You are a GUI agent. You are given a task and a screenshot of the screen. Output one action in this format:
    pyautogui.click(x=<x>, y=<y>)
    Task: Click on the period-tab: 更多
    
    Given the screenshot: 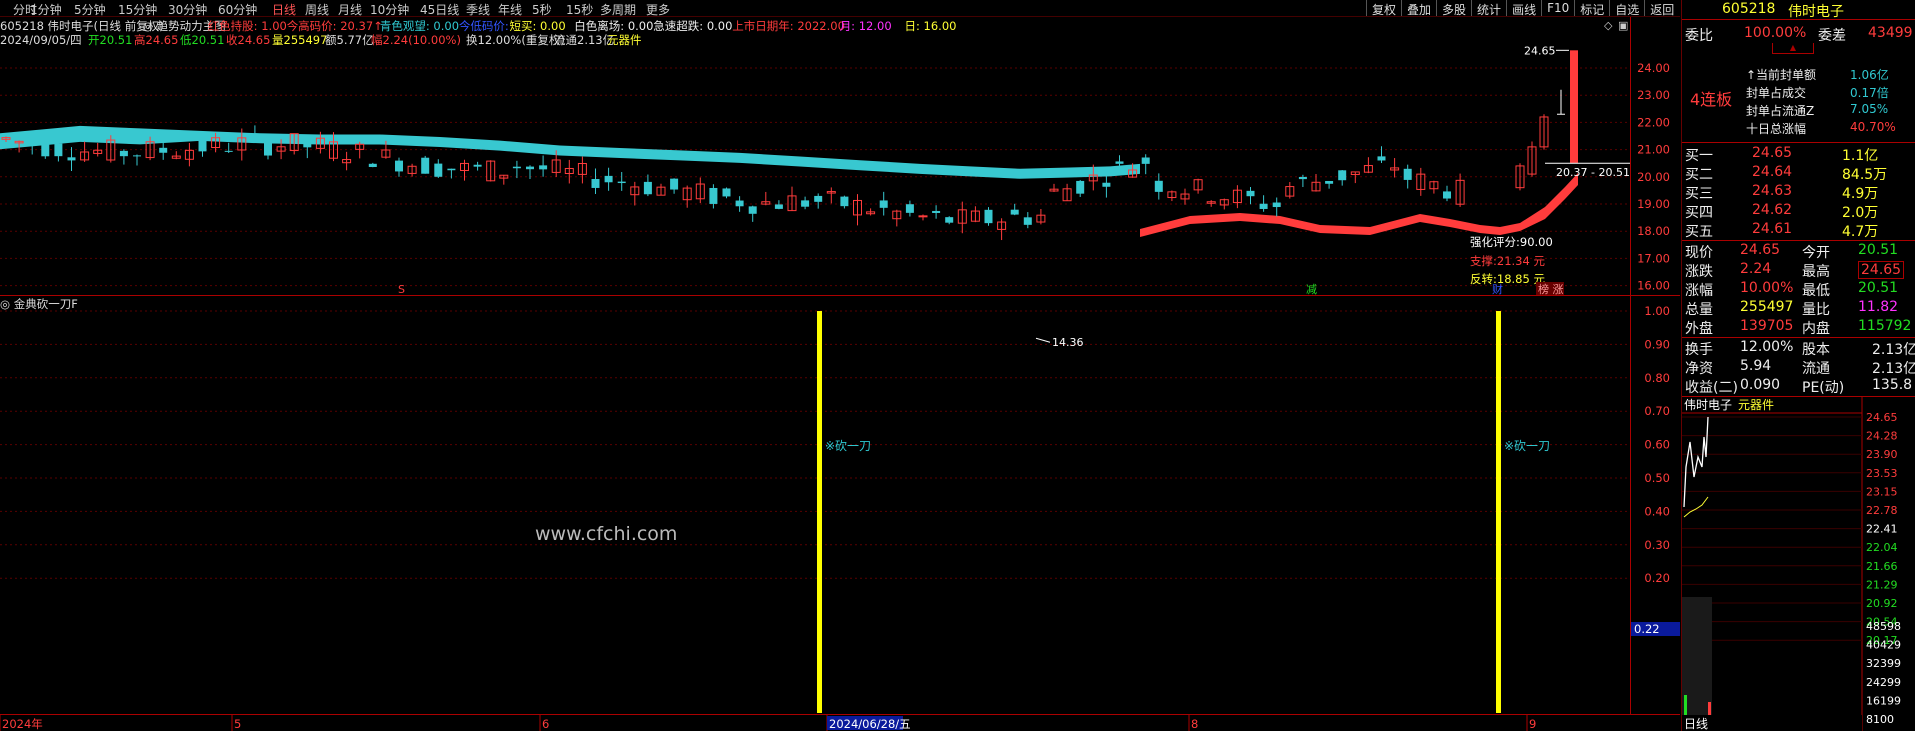 What is the action you would take?
    pyautogui.click(x=658, y=9)
    